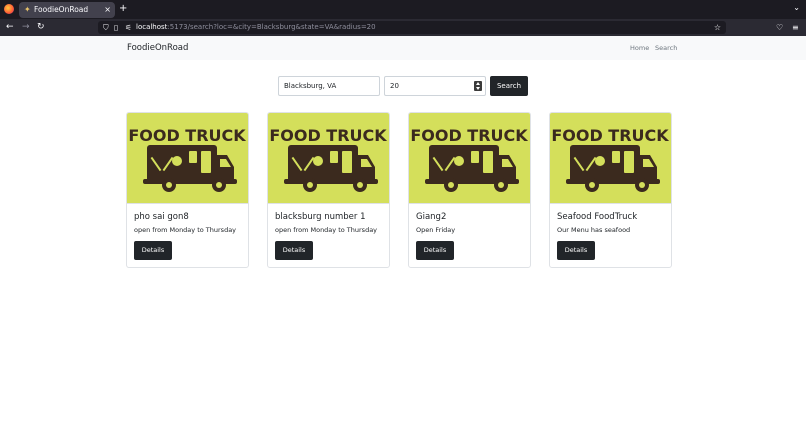 Image resolution: width=806 pixels, height=438 pixels. I want to click on radius-input: 20, so click(435, 86).